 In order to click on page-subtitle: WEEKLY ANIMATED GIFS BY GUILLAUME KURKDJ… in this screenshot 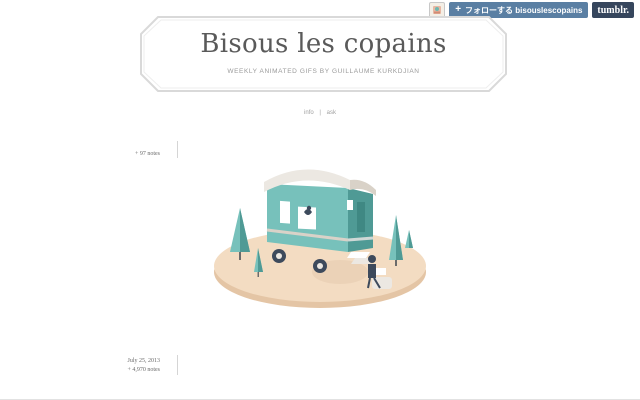, I will do `click(323, 71)`.